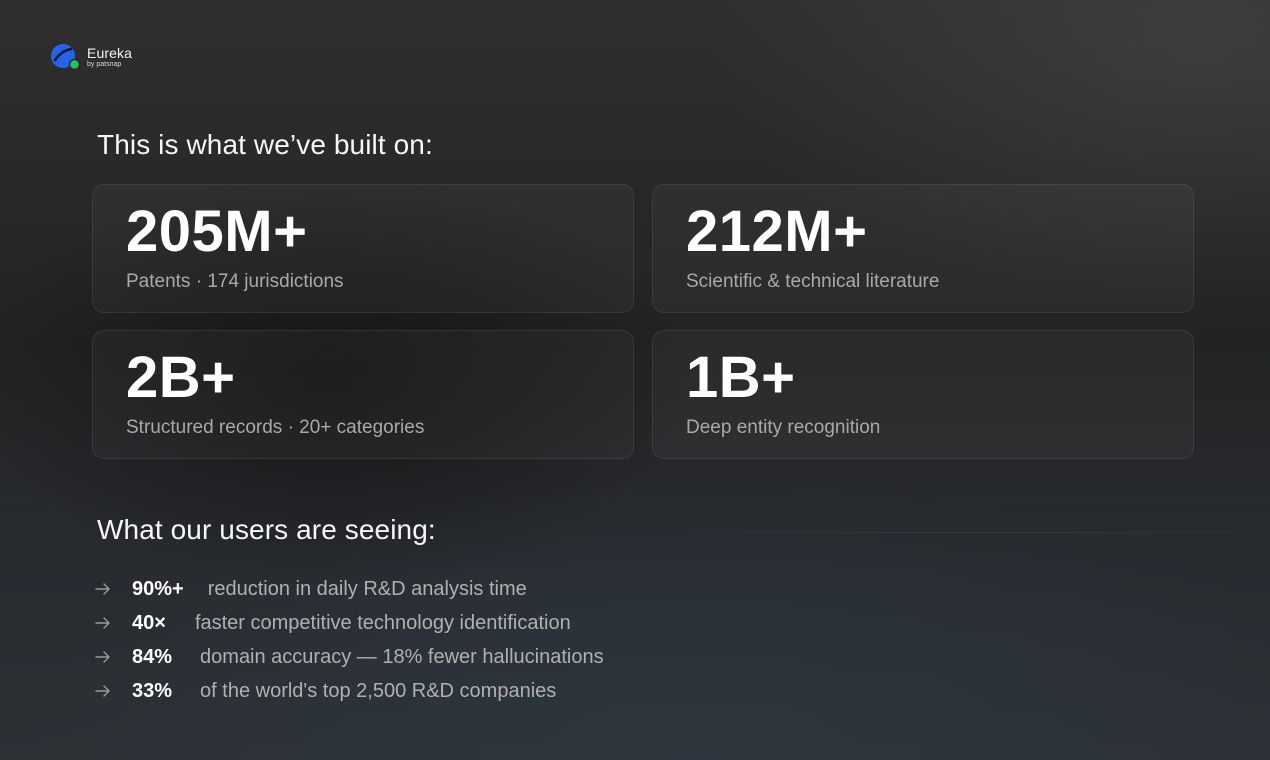 This screenshot has width=1270, height=760. What do you see at coordinates (152, 656) in the screenshot?
I see `benefit-stat: 84%` at bounding box center [152, 656].